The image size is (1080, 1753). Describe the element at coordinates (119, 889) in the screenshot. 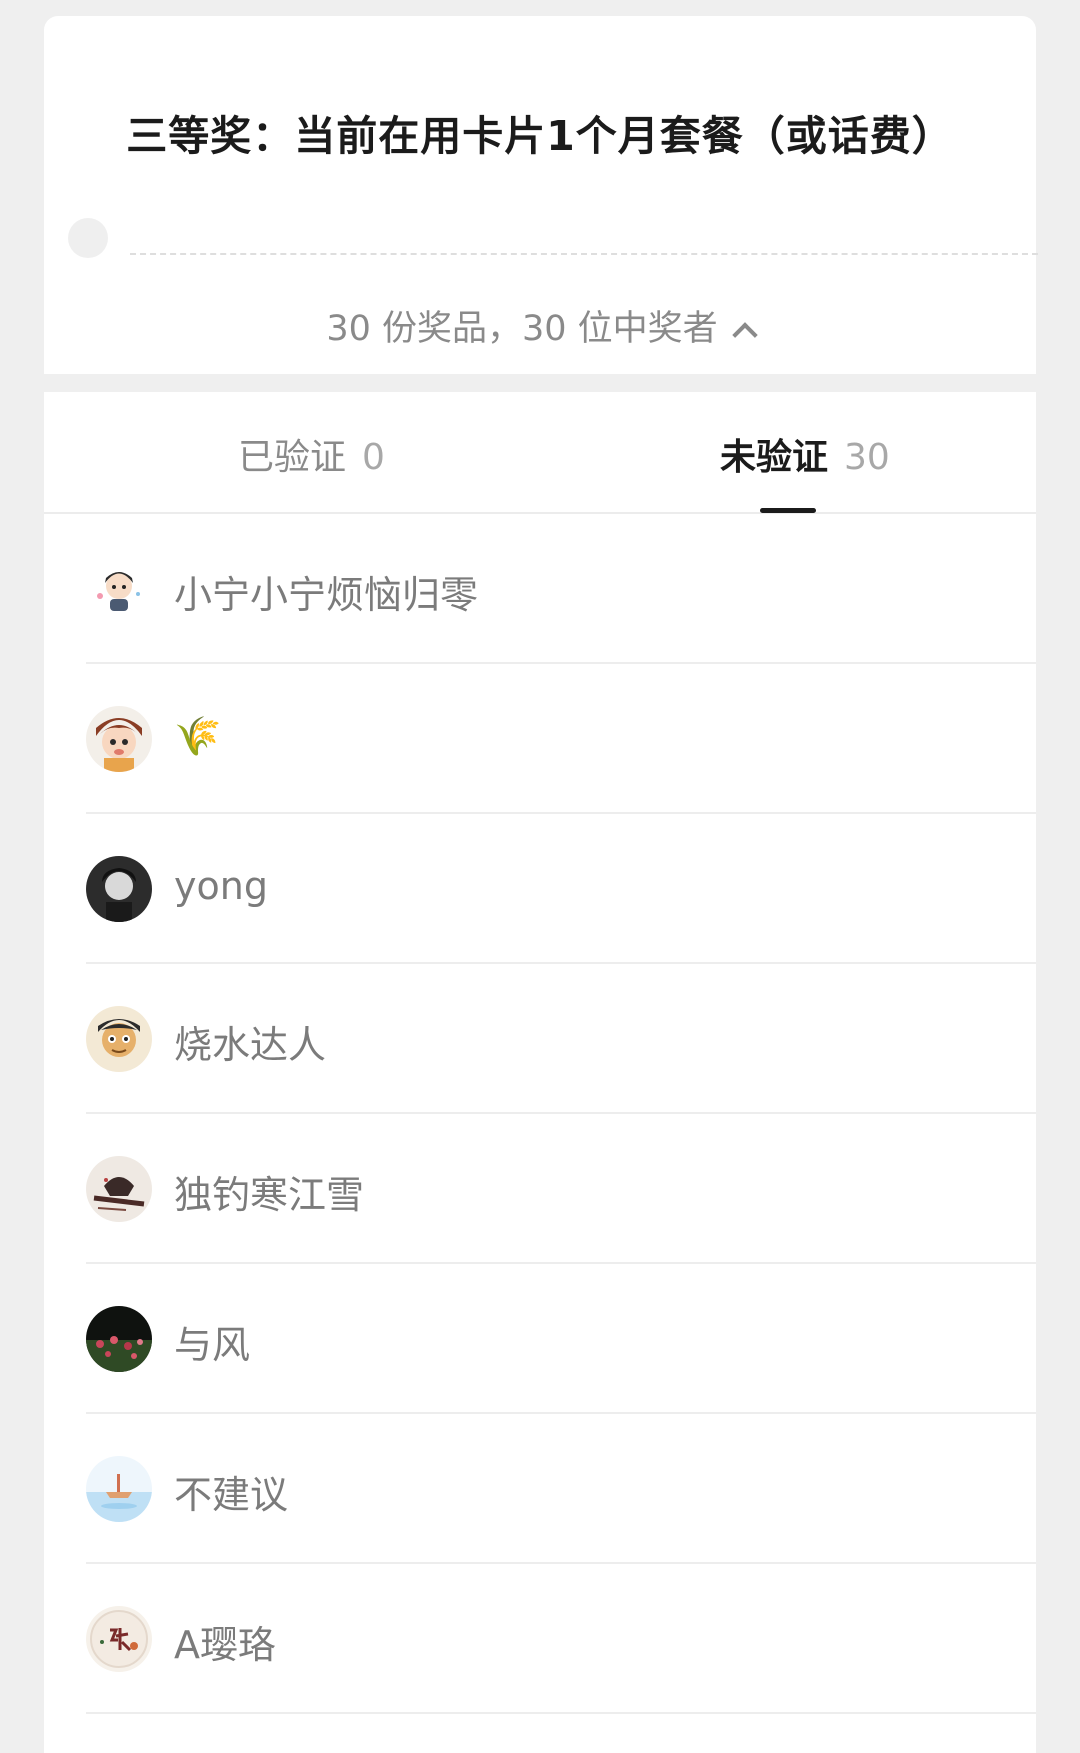

I see `photo-person-avatar` at that location.